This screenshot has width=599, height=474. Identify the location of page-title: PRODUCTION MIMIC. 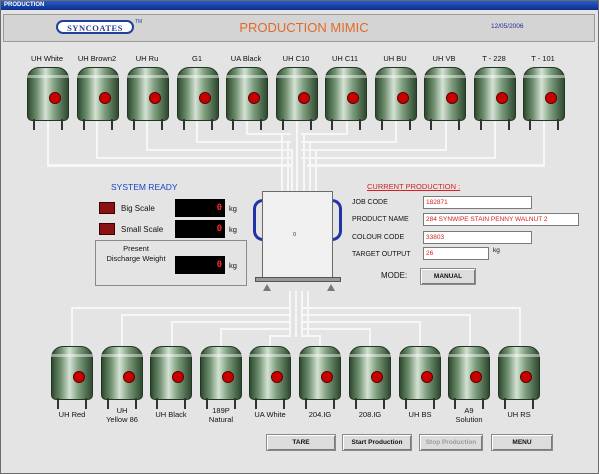
(304, 27).